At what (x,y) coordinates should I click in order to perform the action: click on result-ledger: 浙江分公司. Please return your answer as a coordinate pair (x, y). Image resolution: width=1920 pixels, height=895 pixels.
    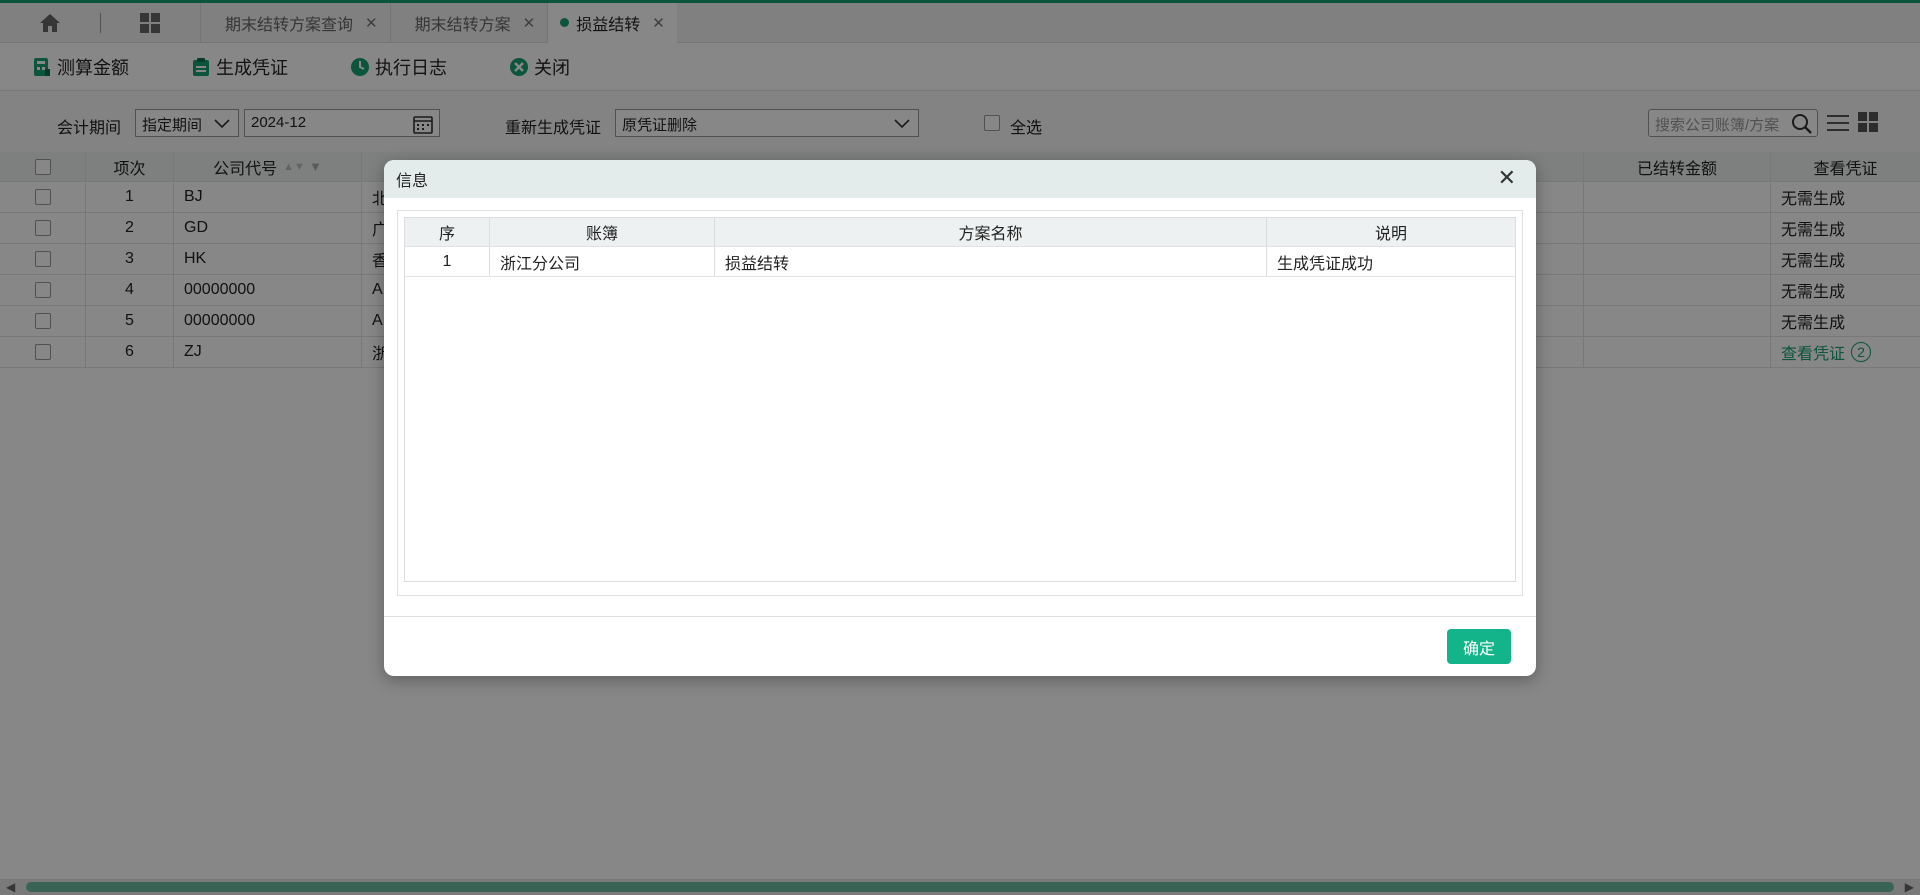
    Looking at the image, I should click on (602, 261).